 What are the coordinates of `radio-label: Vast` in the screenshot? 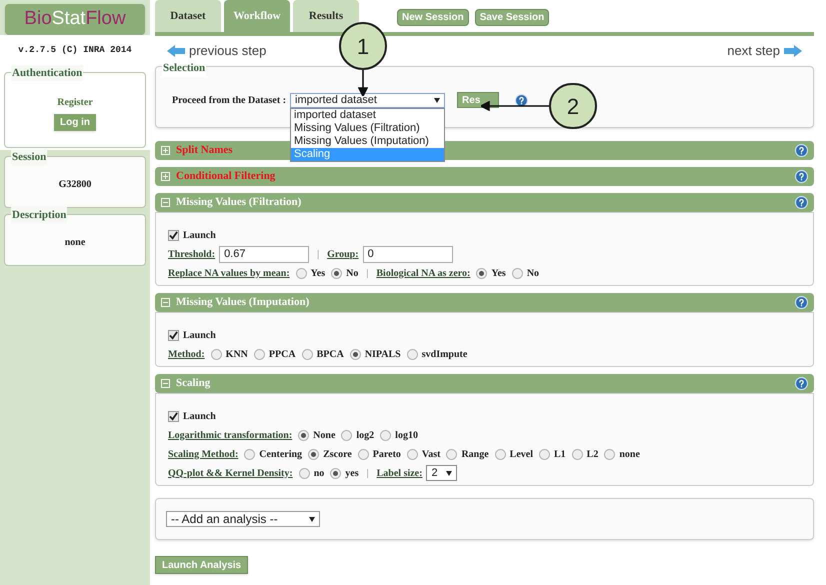 It's located at (431, 455).